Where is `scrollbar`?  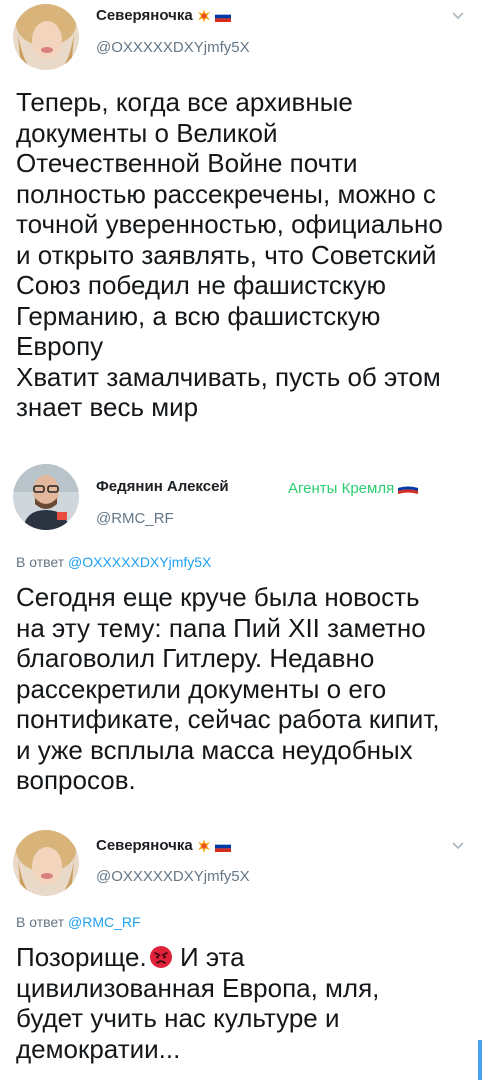 scrollbar is located at coordinates (480, 1060).